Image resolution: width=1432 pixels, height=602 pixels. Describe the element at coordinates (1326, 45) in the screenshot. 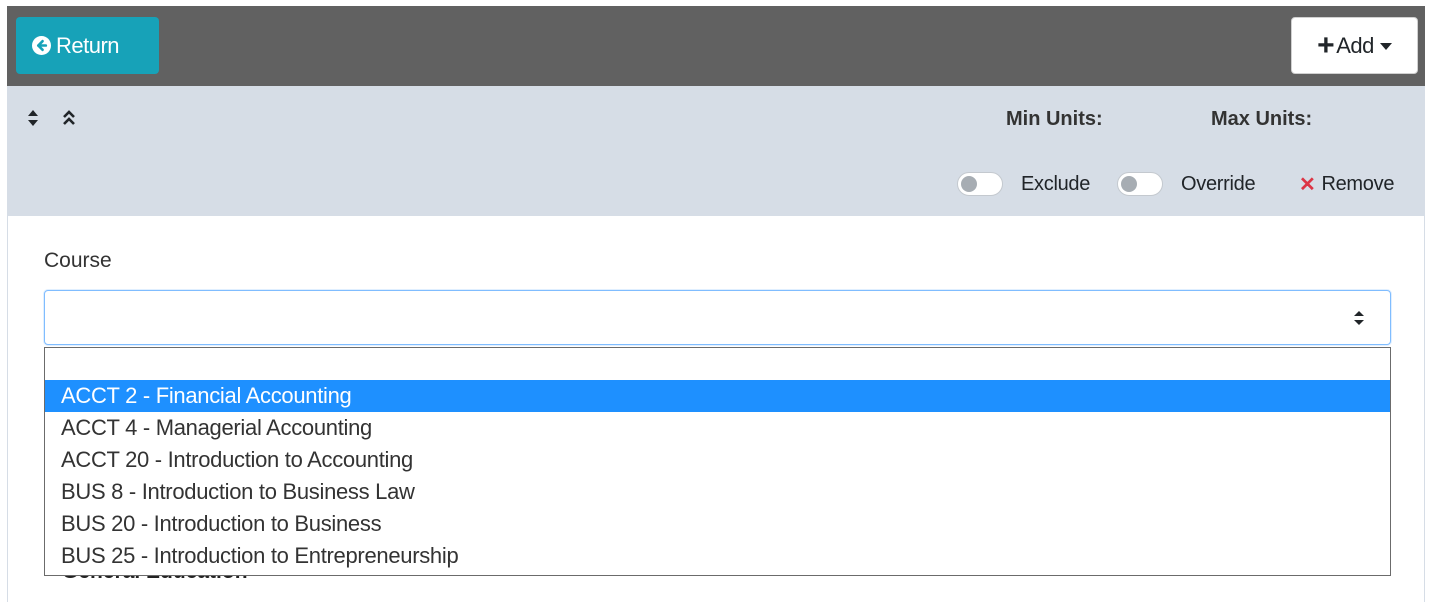

I see `plus-icon: +` at that location.